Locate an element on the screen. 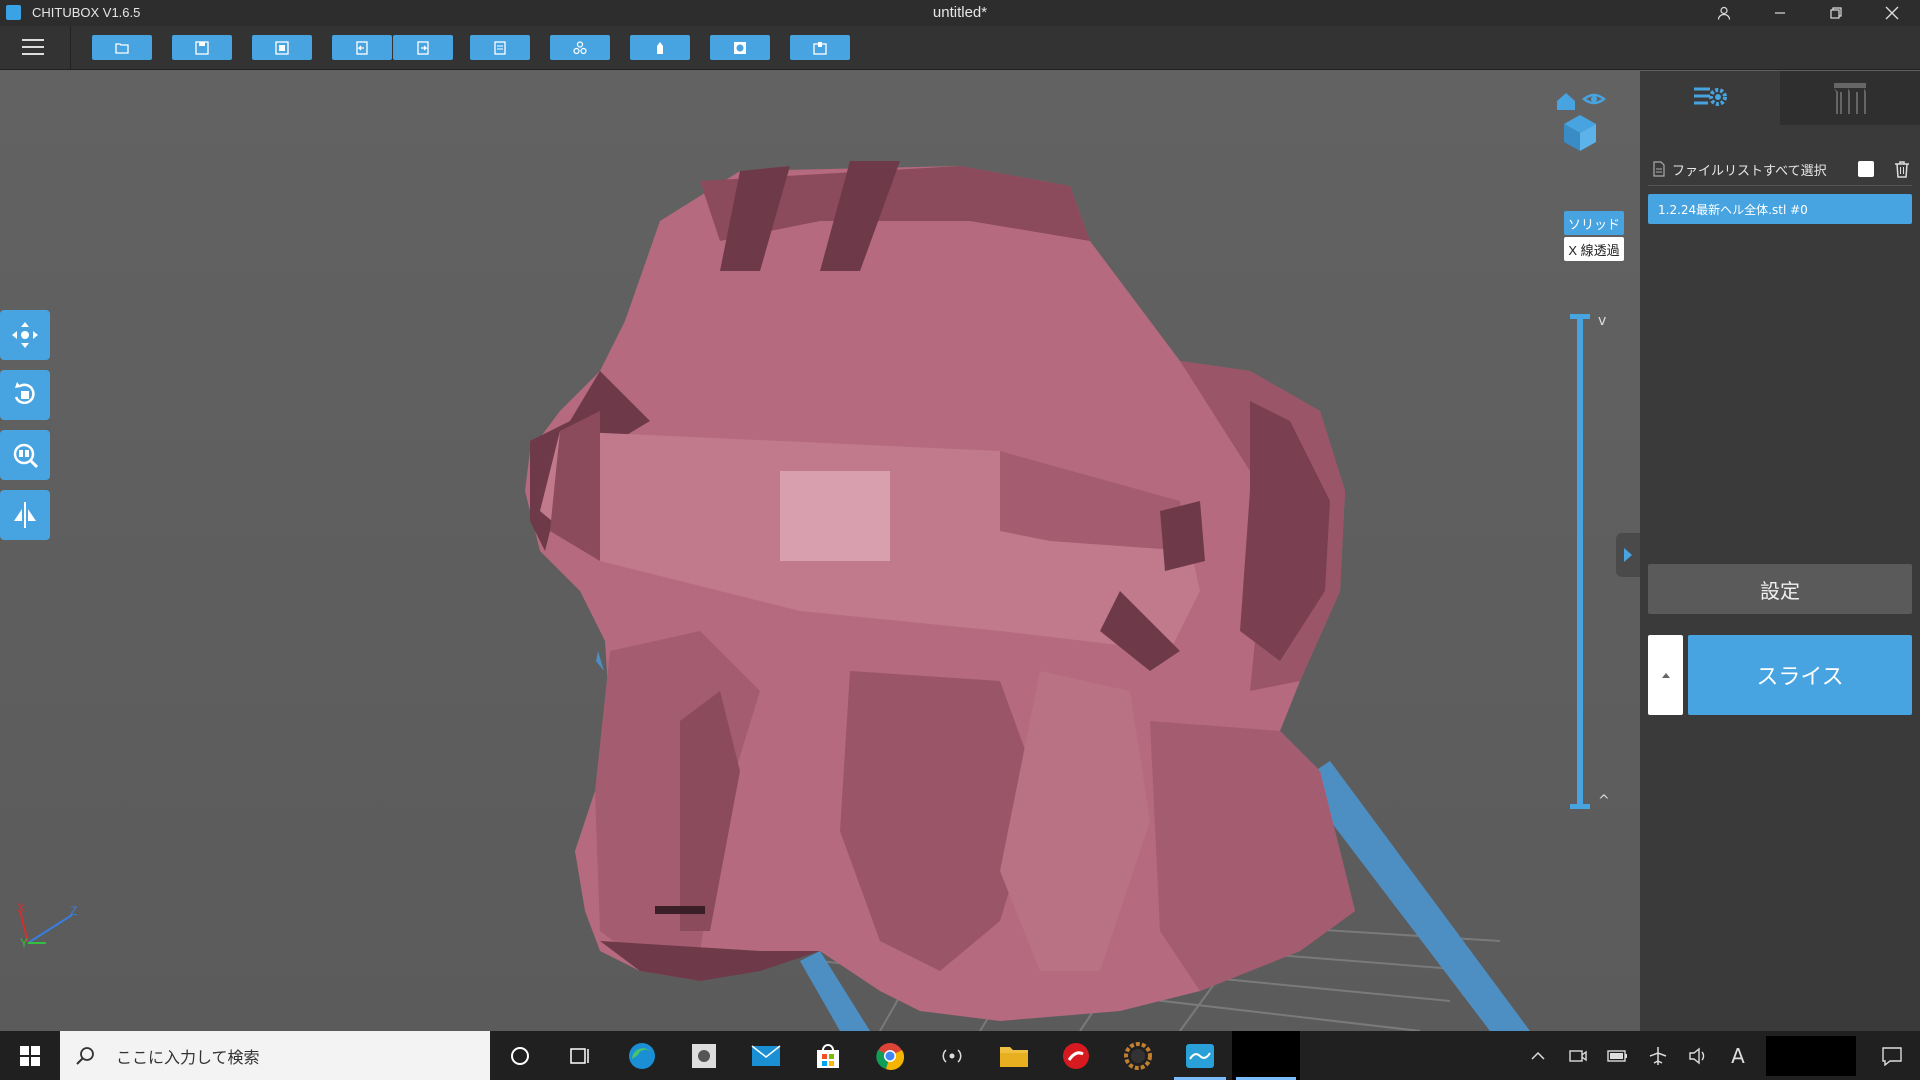 The image size is (1920, 1080). windows-logo-icon is located at coordinates (30, 1055).